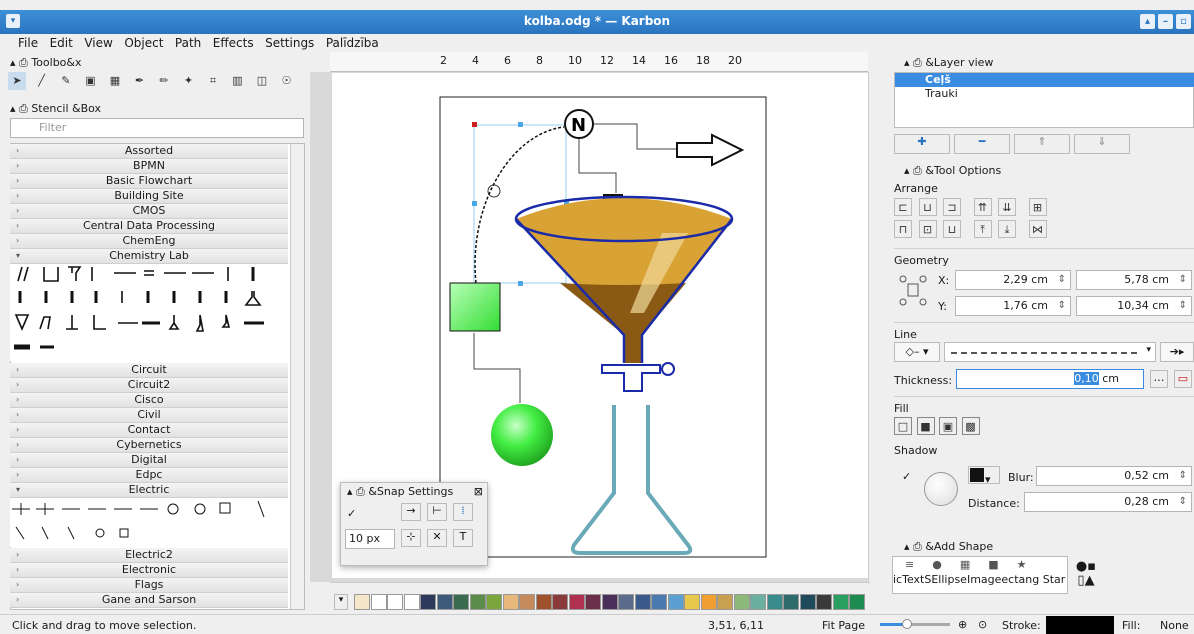 The image size is (1194, 634). Describe the element at coordinates (149, 490) in the screenshot. I see `stencil-category: ▾ Electric` at that location.